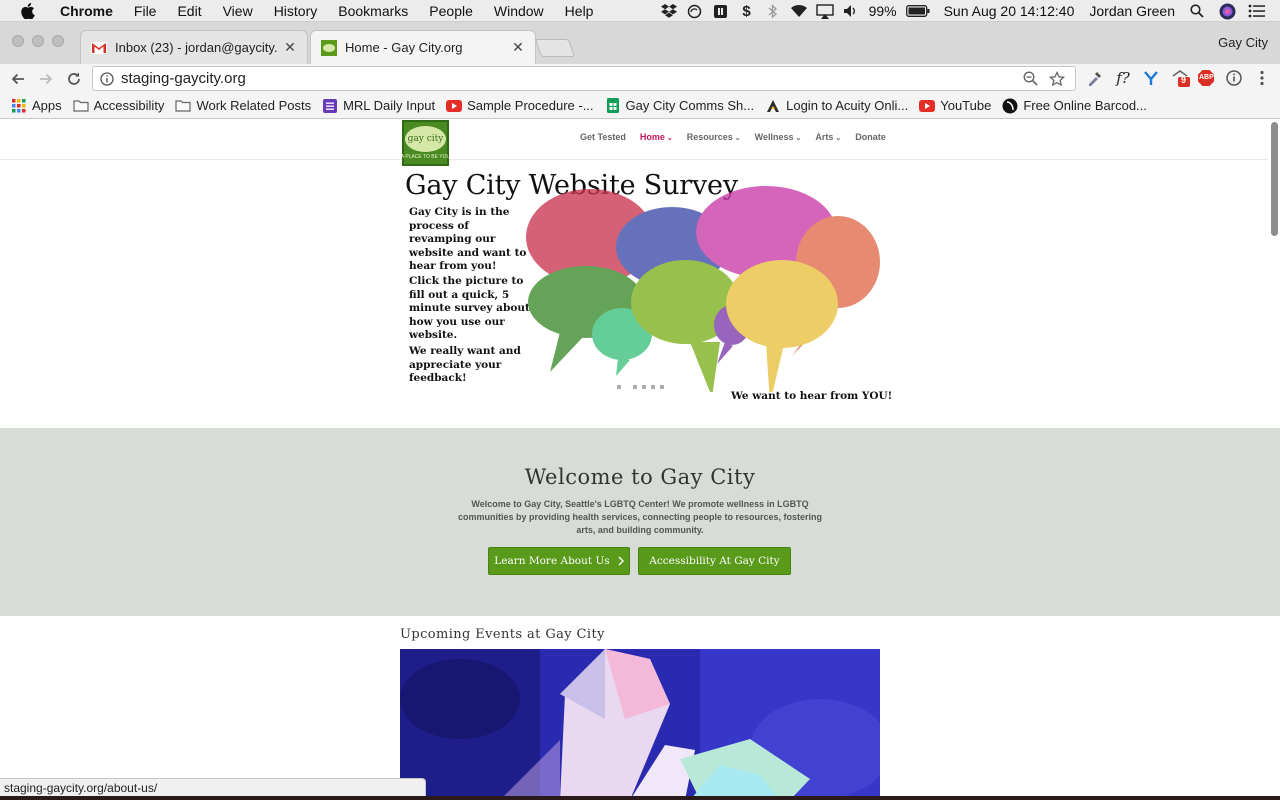 The image size is (1280, 800). I want to click on nav-home: Home ⌄, so click(656, 137).